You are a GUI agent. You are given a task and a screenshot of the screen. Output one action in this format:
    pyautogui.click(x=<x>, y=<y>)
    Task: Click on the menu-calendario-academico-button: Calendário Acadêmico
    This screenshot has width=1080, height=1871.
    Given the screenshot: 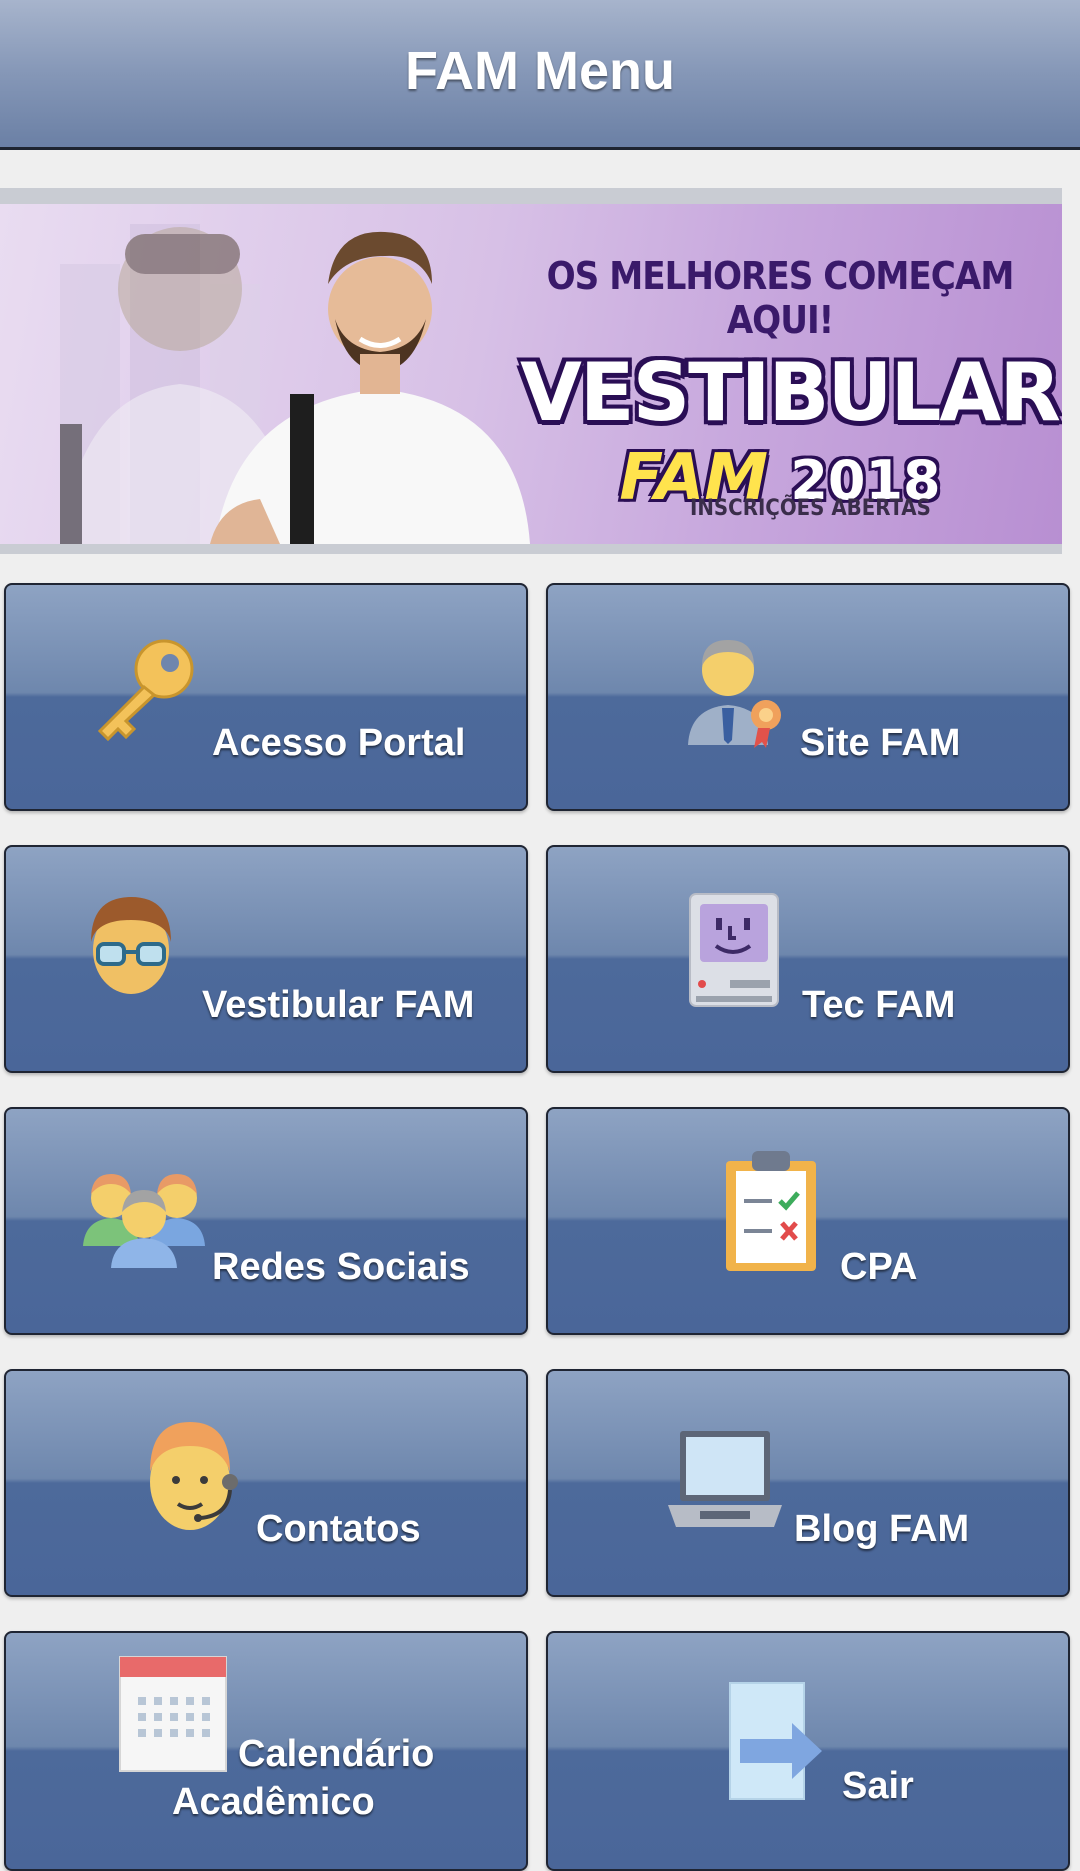 What is the action you would take?
    pyautogui.click(x=266, y=1751)
    